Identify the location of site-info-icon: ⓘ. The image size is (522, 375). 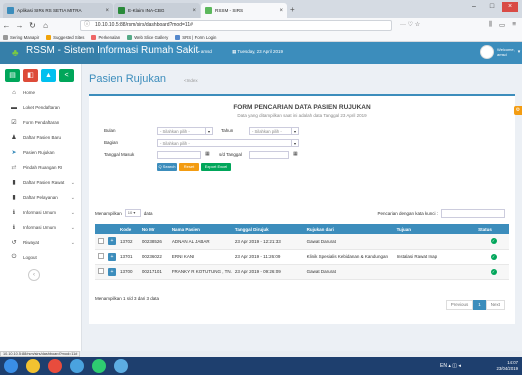
(87, 25).